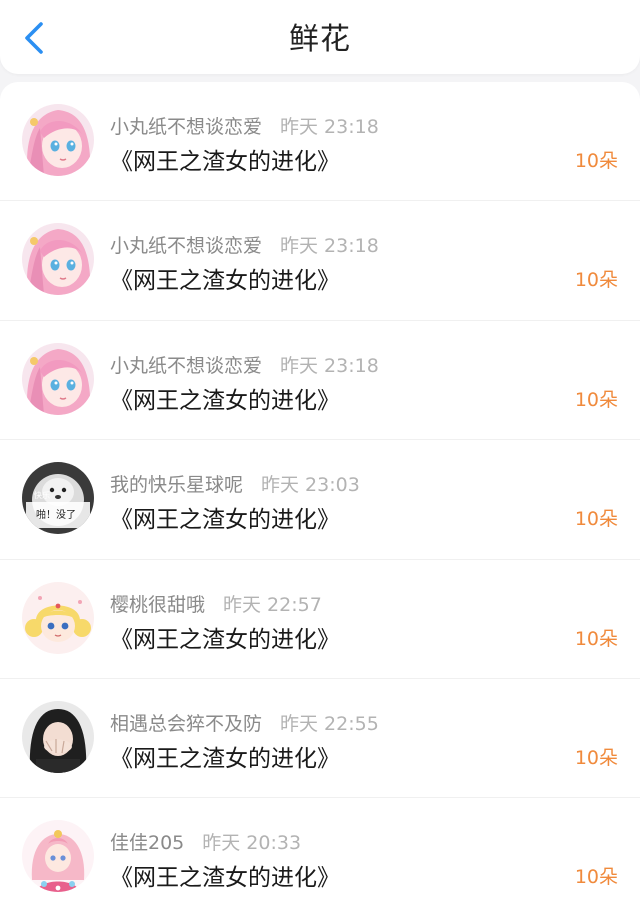 This screenshot has height=909, width=640. I want to click on sent-time: 昨天 23:03, so click(310, 485).